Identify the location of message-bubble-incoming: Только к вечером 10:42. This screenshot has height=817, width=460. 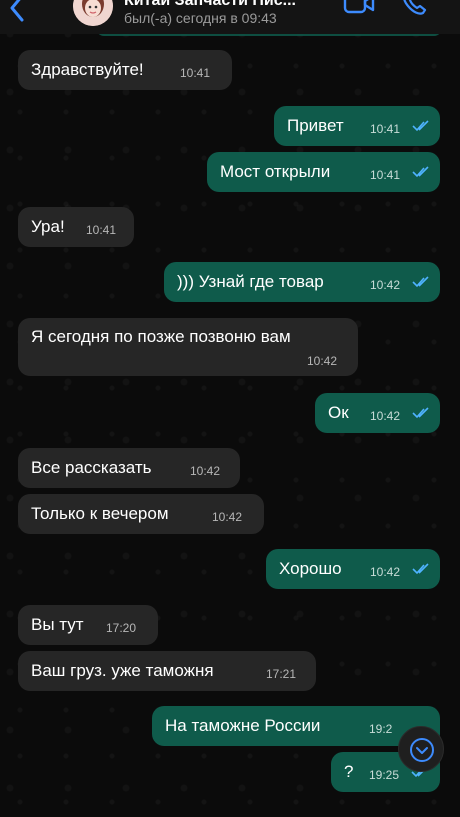
(141, 514).